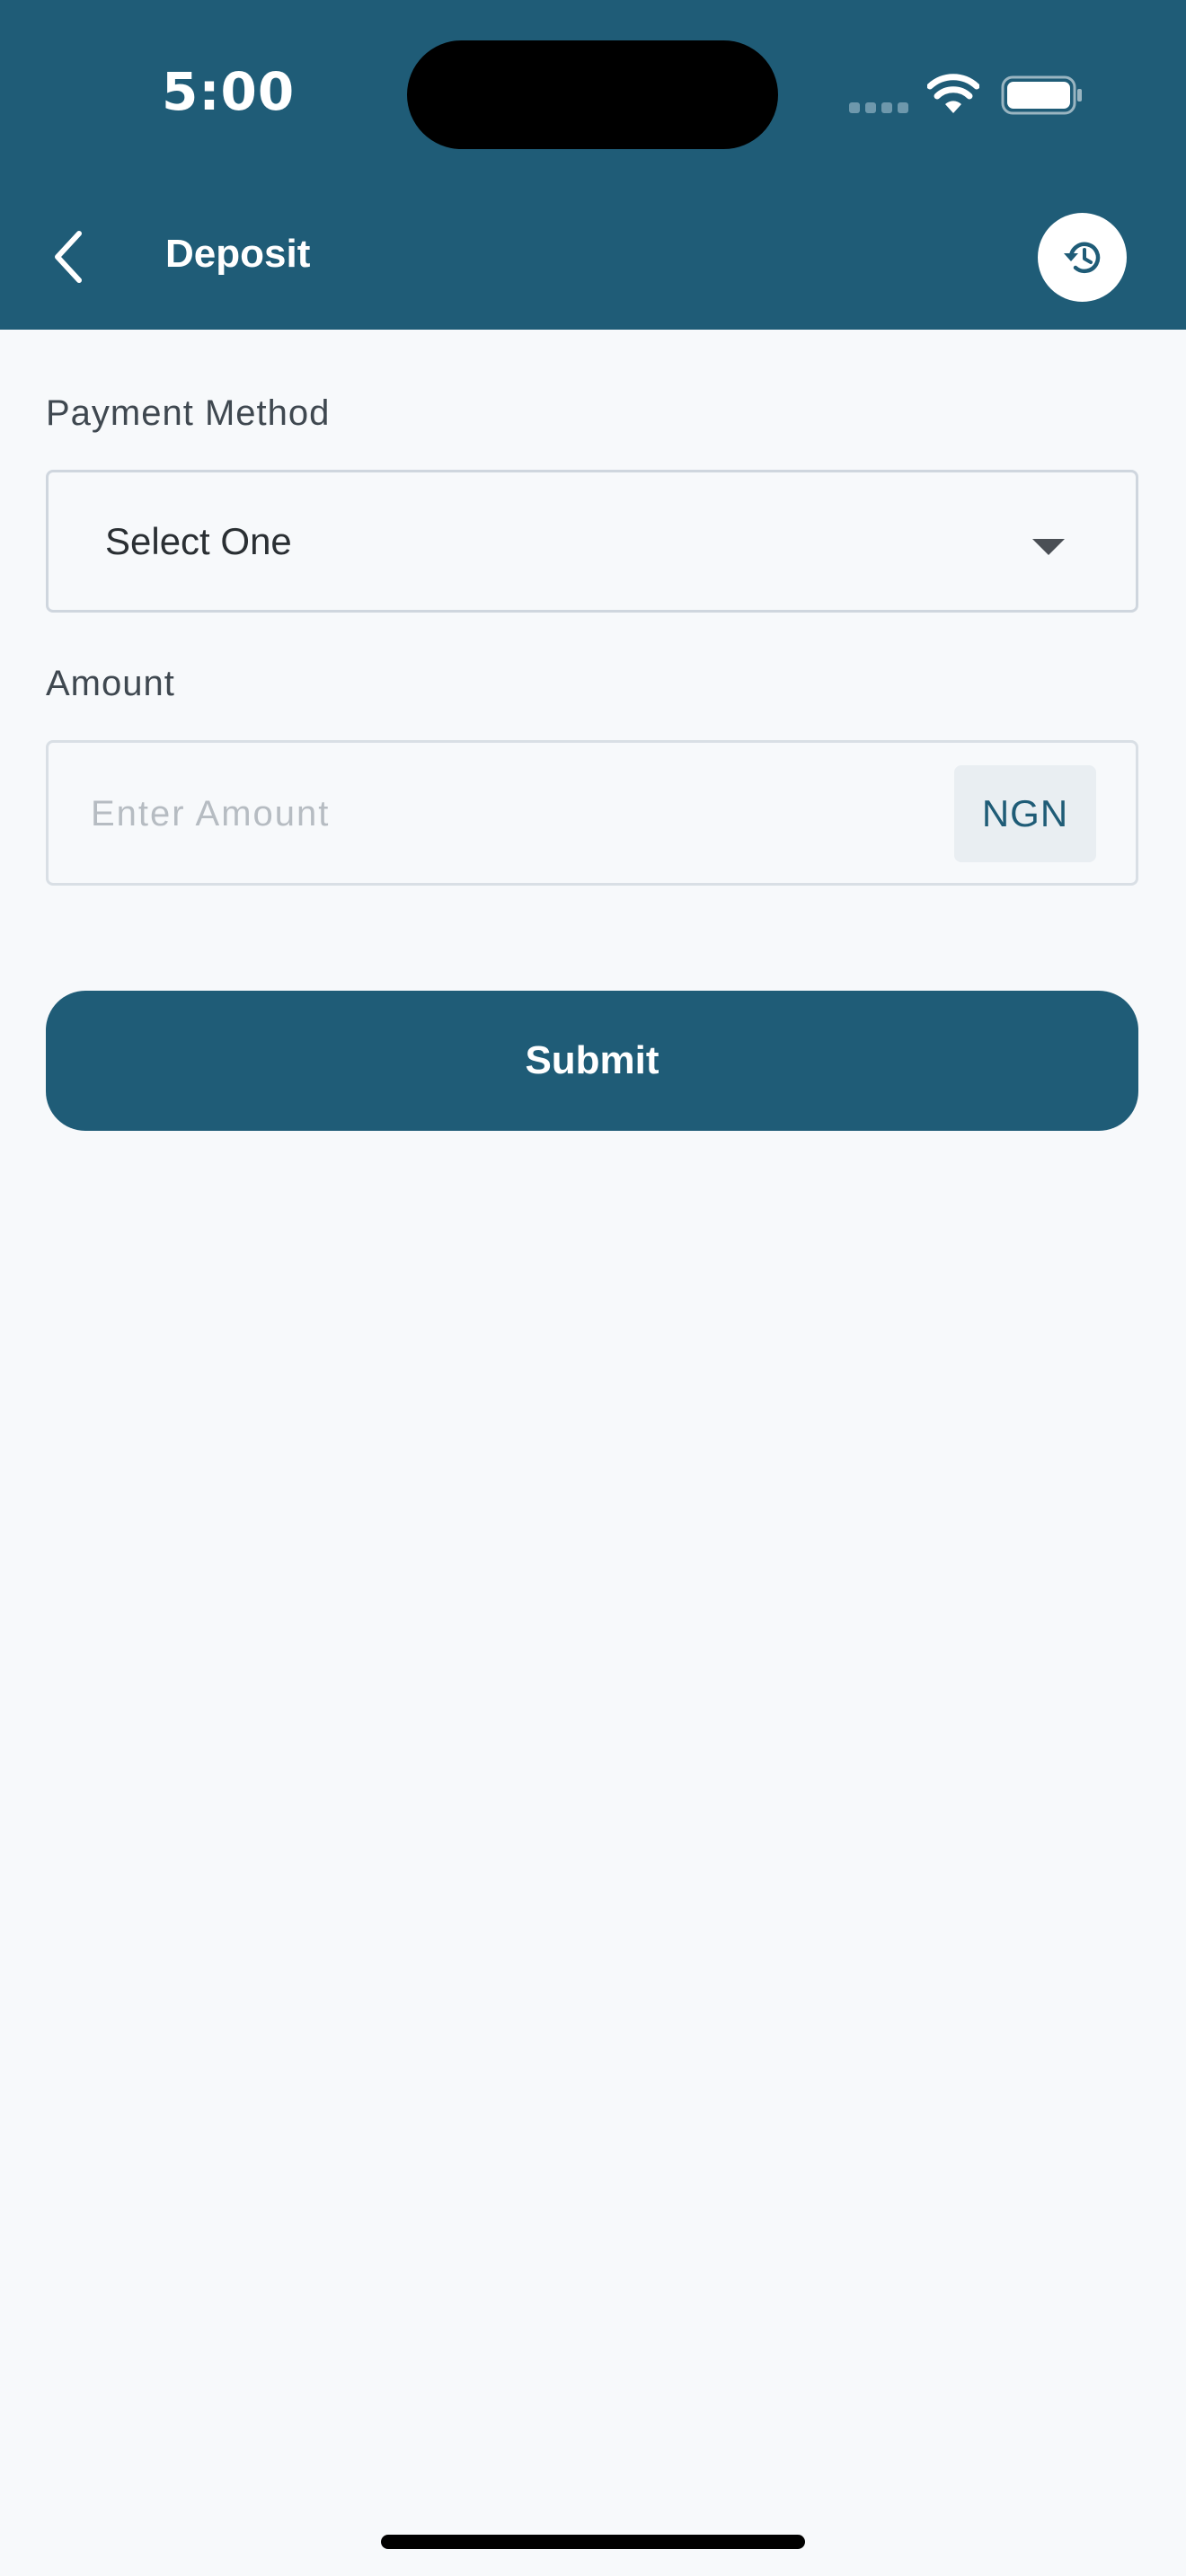  I want to click on battery-icon, so click(1041, 95).